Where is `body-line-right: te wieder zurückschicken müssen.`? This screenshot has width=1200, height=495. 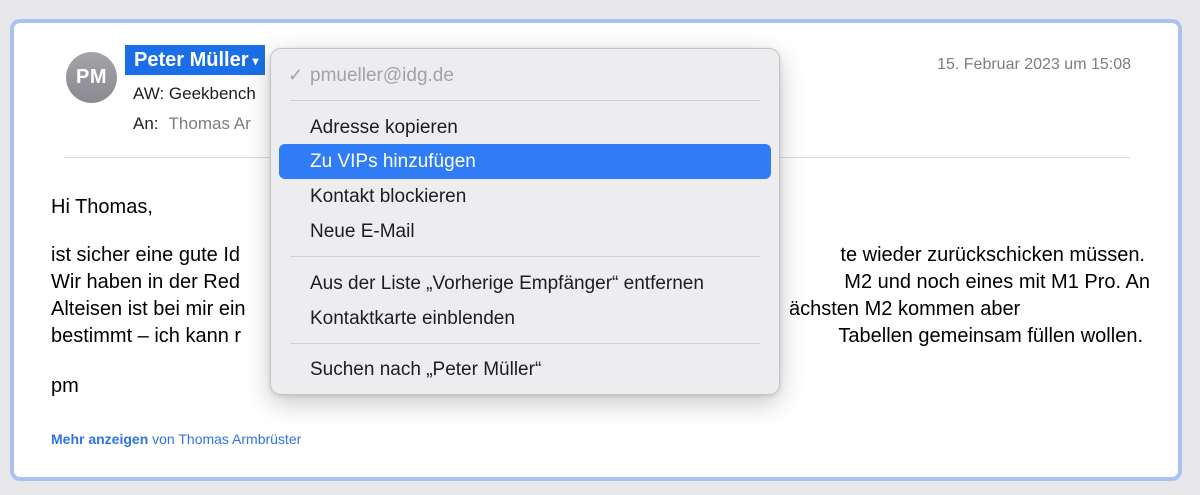
body-line-right: te wieder zurückschicken müssen. is located at coordinates (992, 255).